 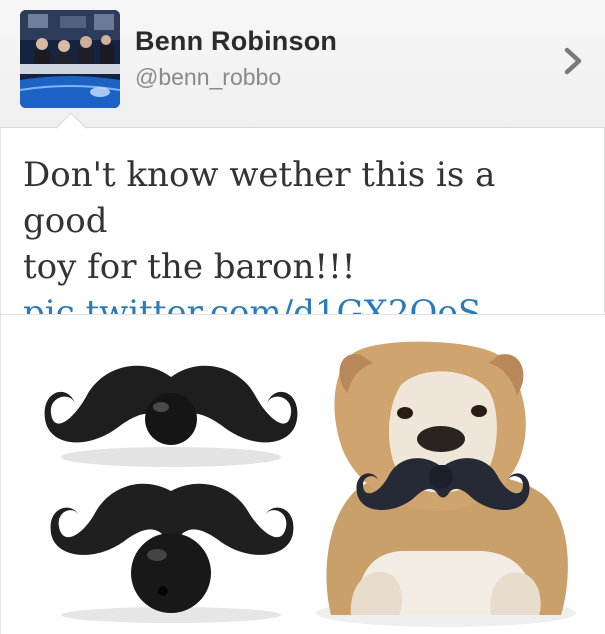 I want to click on chevron-right-icon, so click(x=573, y=61).